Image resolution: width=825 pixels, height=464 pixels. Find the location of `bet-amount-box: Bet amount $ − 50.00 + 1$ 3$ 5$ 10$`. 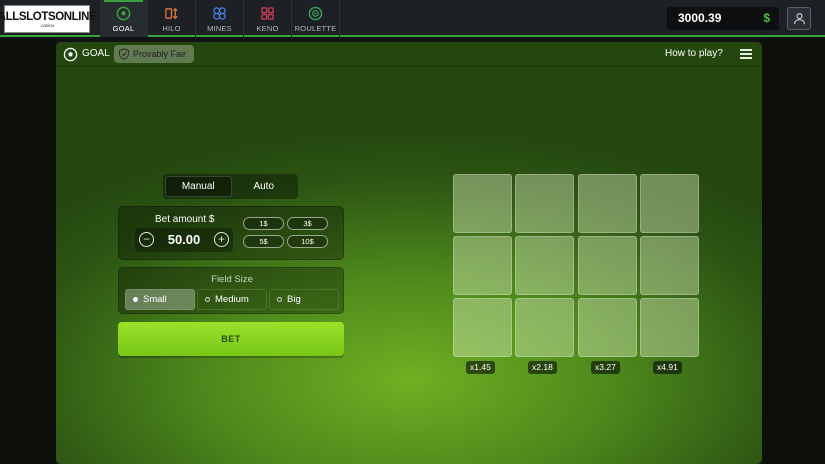

bet-amount-box: Bet amount $ − 50.00 + 1$ 3$ 5$ 10$ is located at coordinates (231, 233).